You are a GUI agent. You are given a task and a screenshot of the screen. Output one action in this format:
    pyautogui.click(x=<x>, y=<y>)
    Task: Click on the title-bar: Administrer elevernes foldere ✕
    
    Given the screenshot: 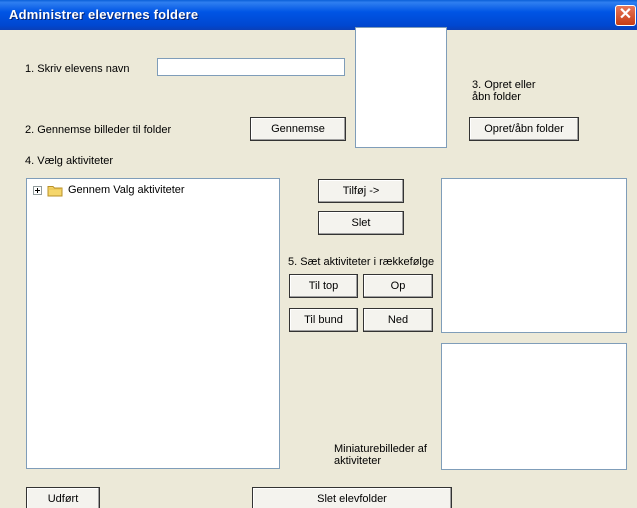 What is the action you would take?
    pyautogui.click(x=318, y=15)
    